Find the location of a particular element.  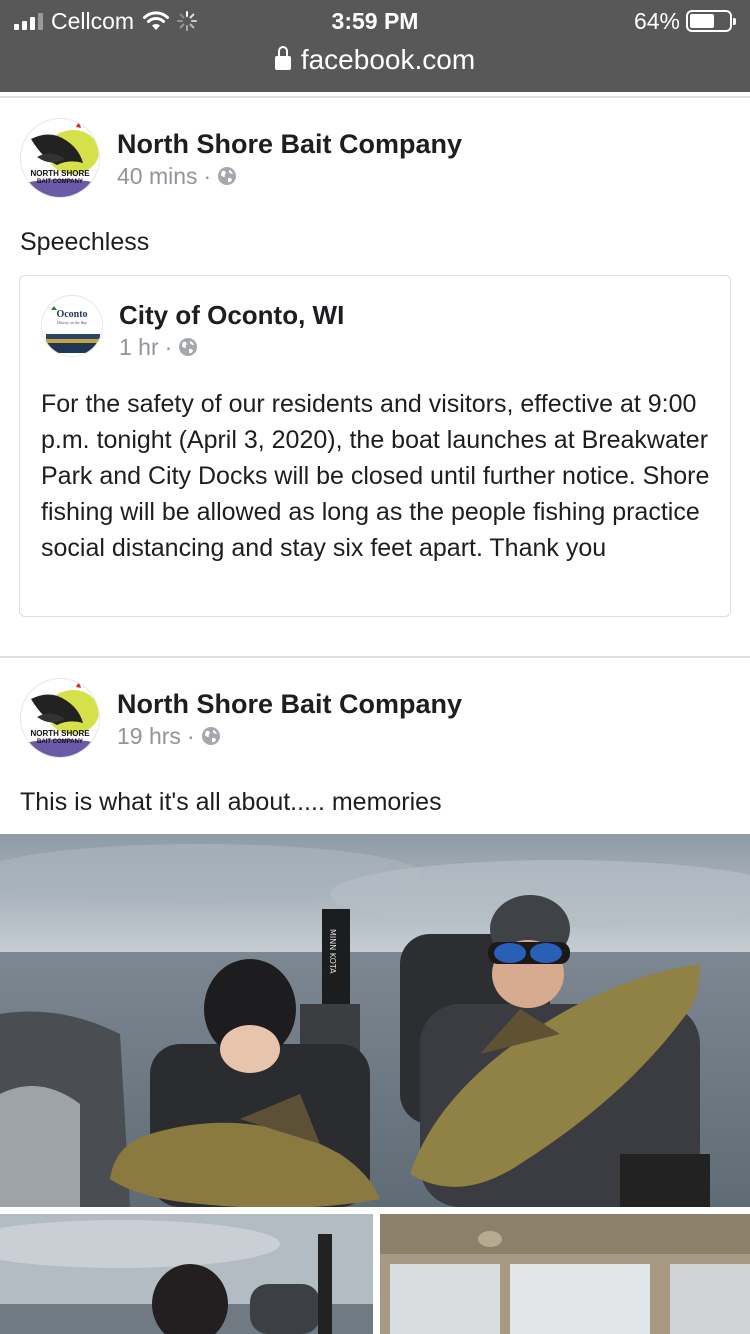

lock-icon is located at coordinates (282, 59).